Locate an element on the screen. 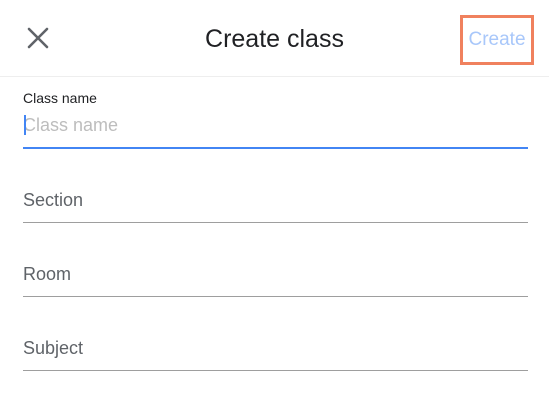  section-field is located at coordinates (275, 205).